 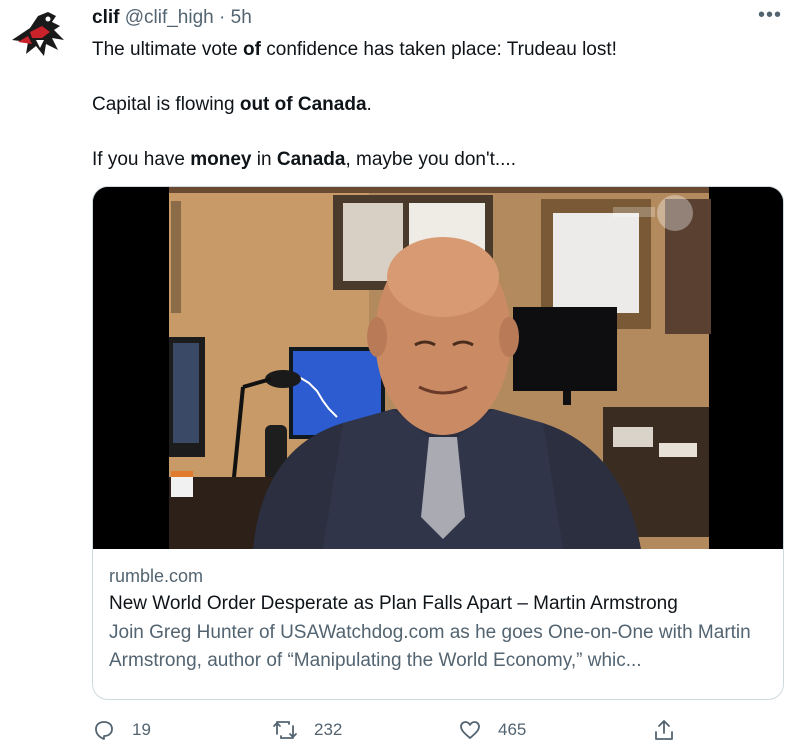 I want to click on share-icon, so click(x=664, y=730).